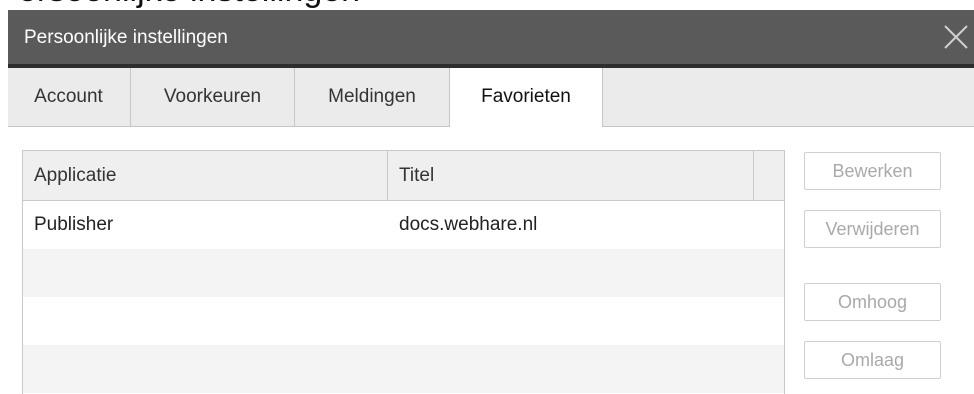 The height and width of the screenshot is (394, 974). I want to click on list-row: Publisher docs.webhare.nl, so click(403, 225).